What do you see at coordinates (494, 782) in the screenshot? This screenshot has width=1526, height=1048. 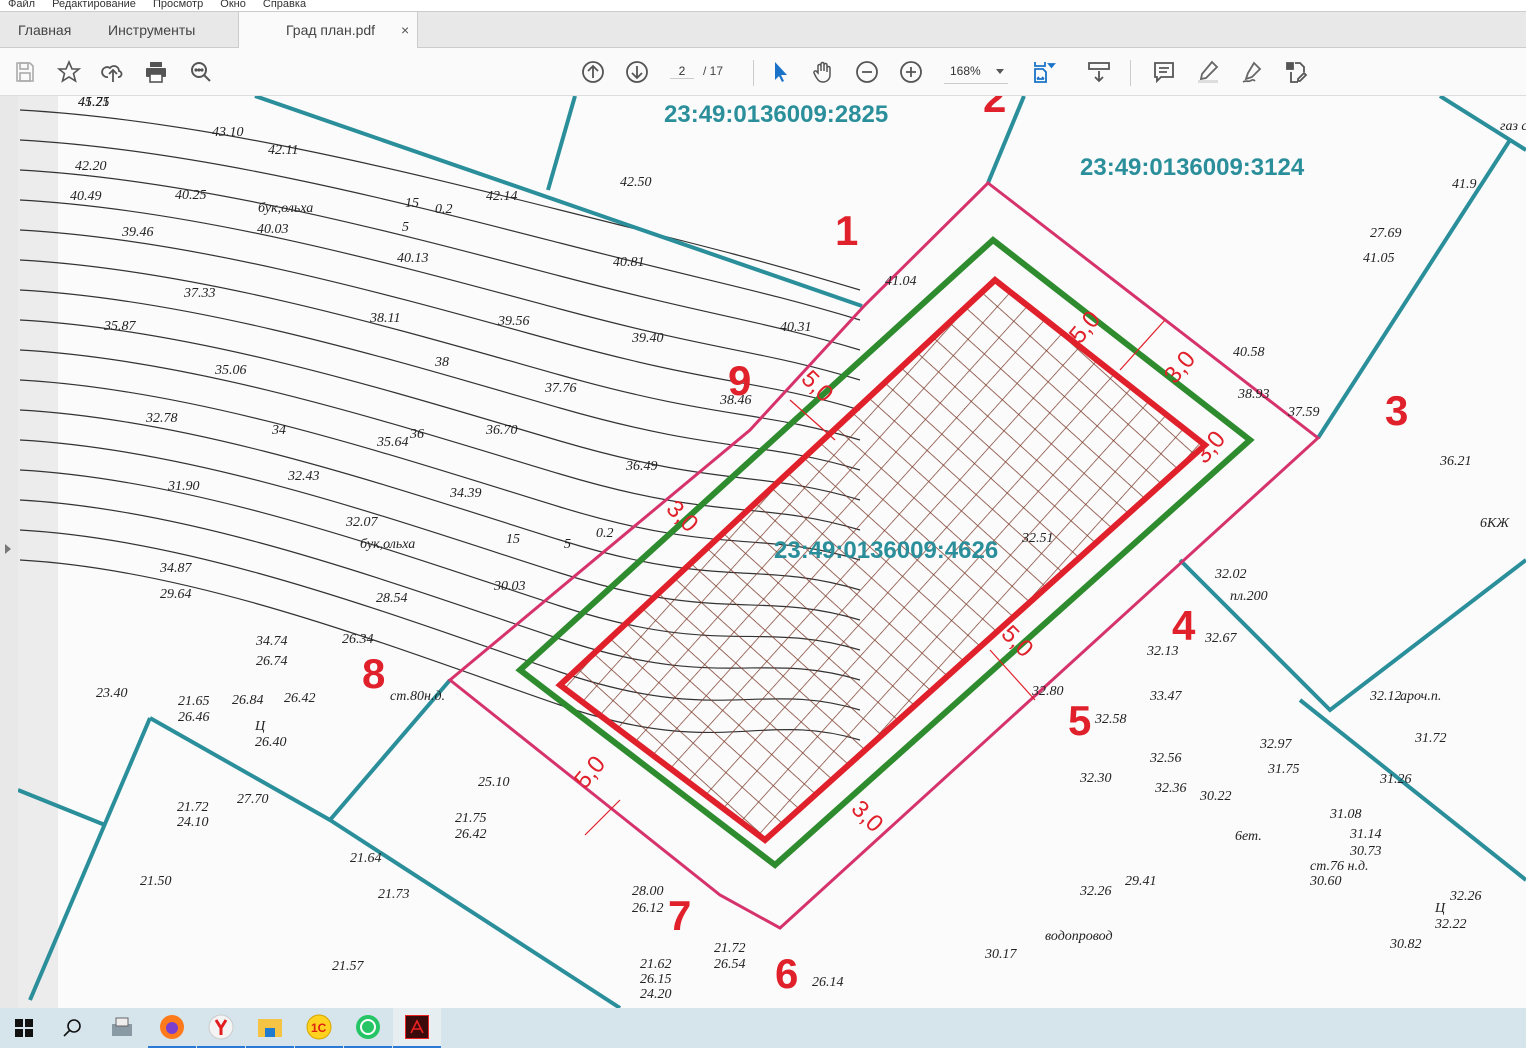 I see `map-annotation: 25.10` at bounding box center [494, 782].